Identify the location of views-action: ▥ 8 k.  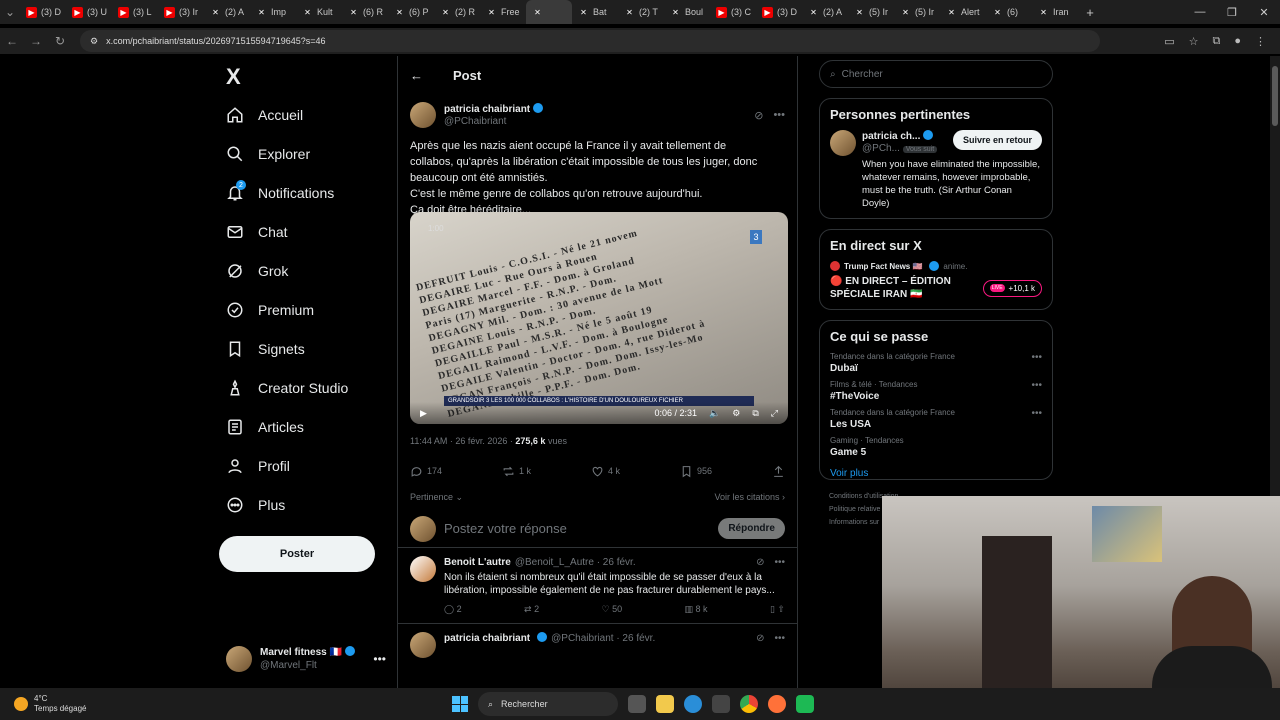
(696, 609).